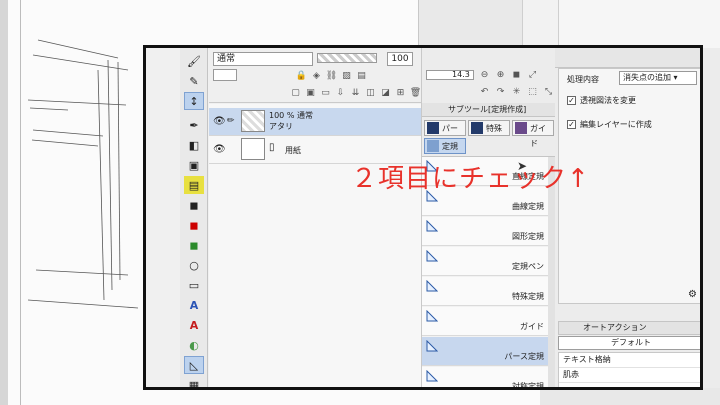  Describe the element at coordinates (609, 124) in the screenshot. I see `checkbox-row: ✓ 編集レイヤーに作成` at that location.